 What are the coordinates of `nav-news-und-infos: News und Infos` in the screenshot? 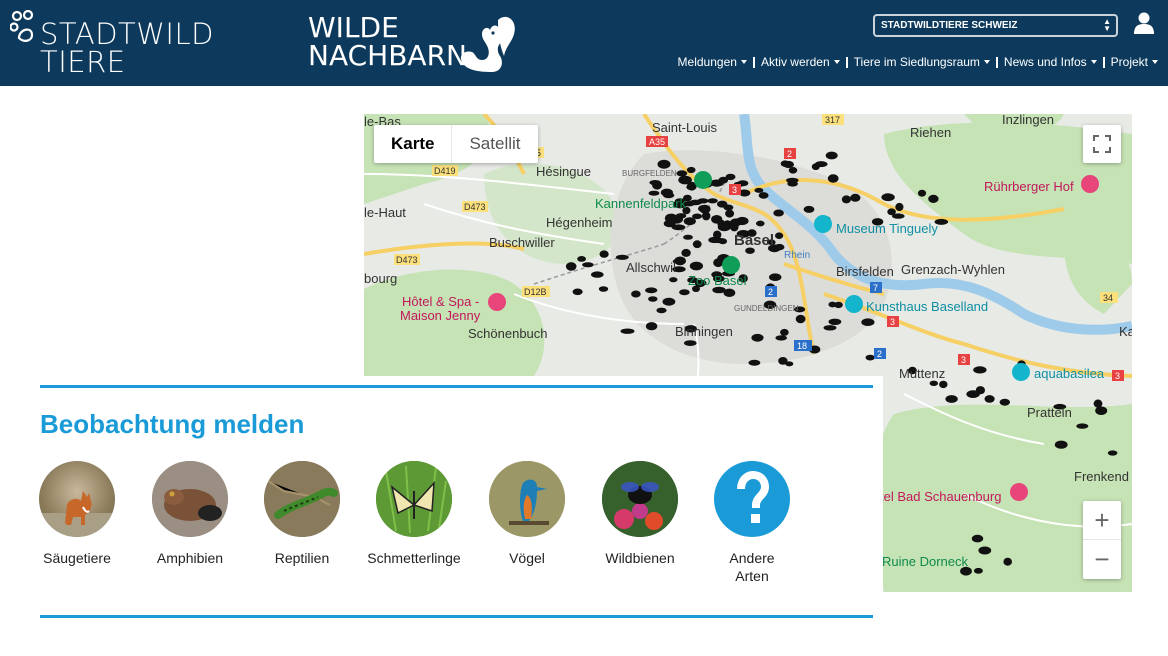 It's located at (1050, 62).